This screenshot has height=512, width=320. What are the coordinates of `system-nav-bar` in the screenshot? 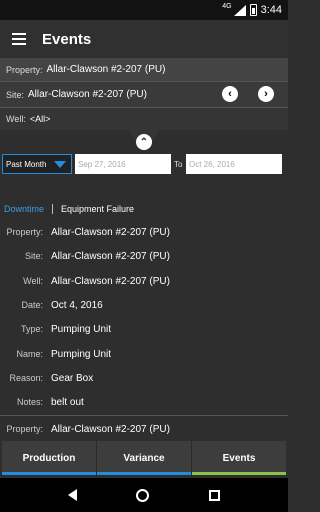 It's located at (144, 495).